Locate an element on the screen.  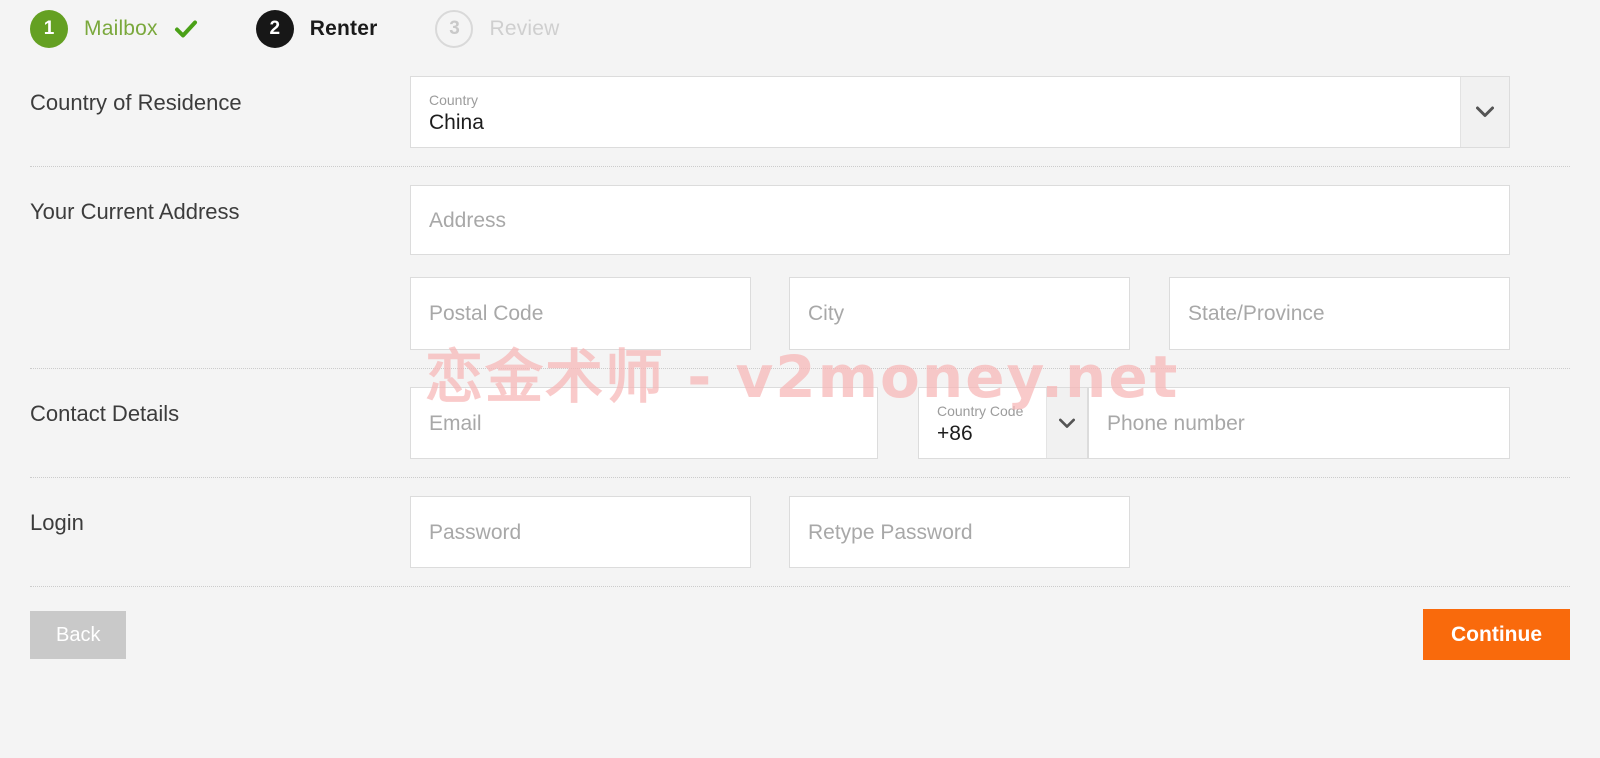
state-province-input: State/Province is located at coordinates (1339, 313).